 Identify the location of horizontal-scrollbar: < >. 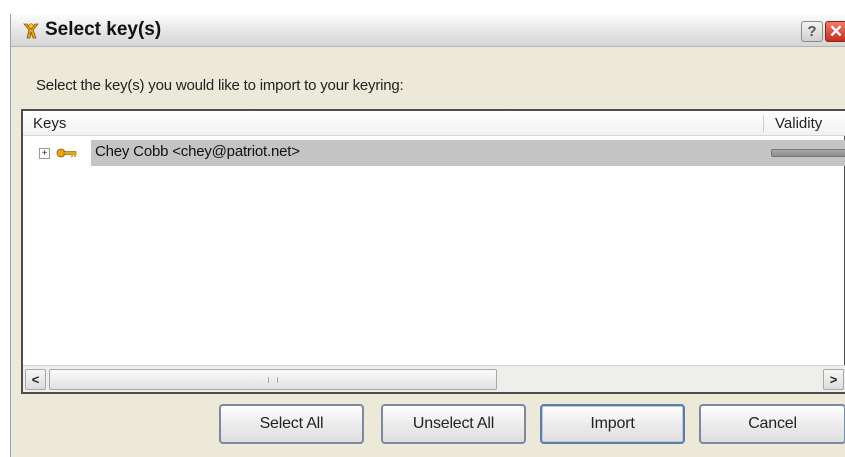
(434, 378).